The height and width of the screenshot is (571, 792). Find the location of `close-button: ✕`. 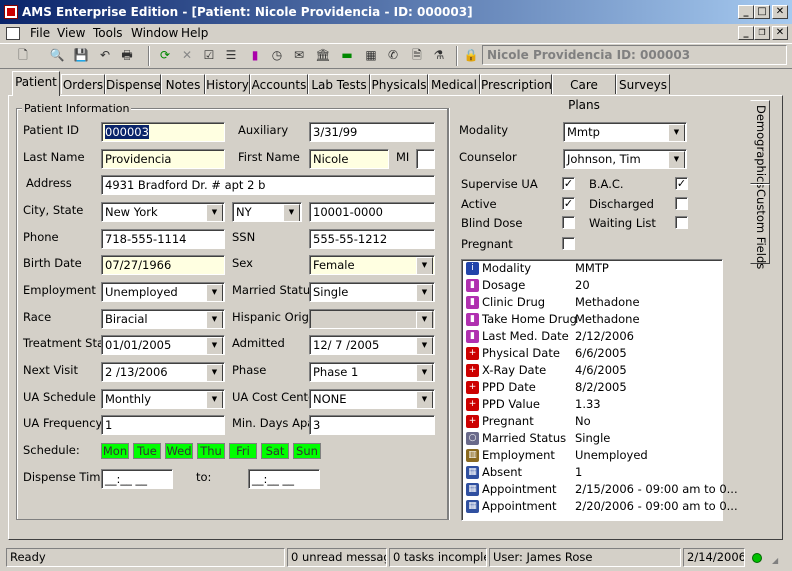

close-button: ✕ is located at coordinates (780, 12).